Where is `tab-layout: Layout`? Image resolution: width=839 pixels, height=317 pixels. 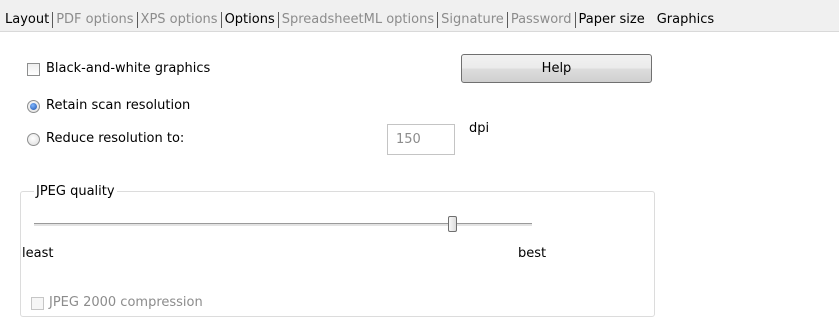
tab-layout: Layout is located at coordinates (27, 20).